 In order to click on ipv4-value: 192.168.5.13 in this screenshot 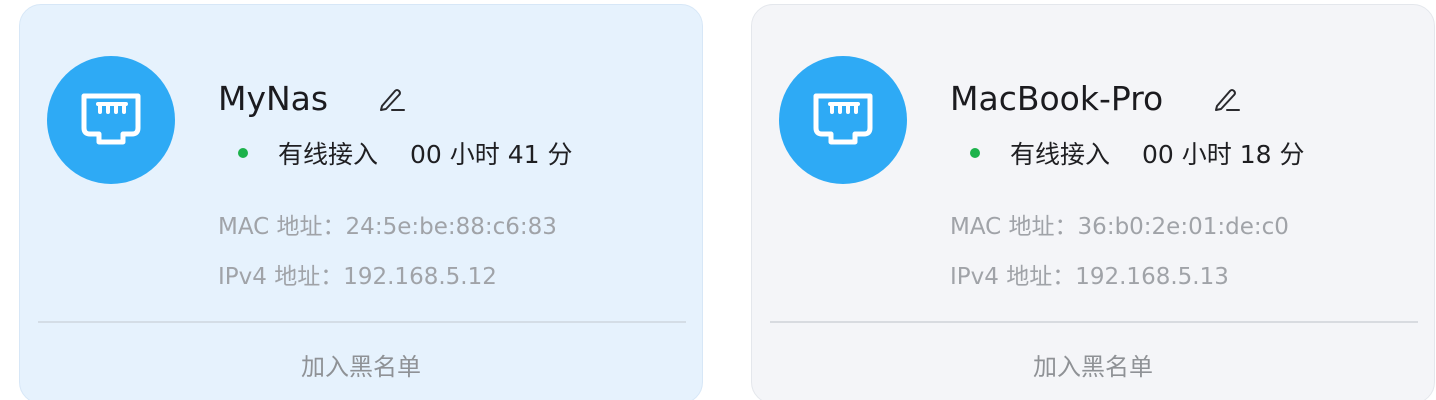, I will do `click(1152, 277)`.